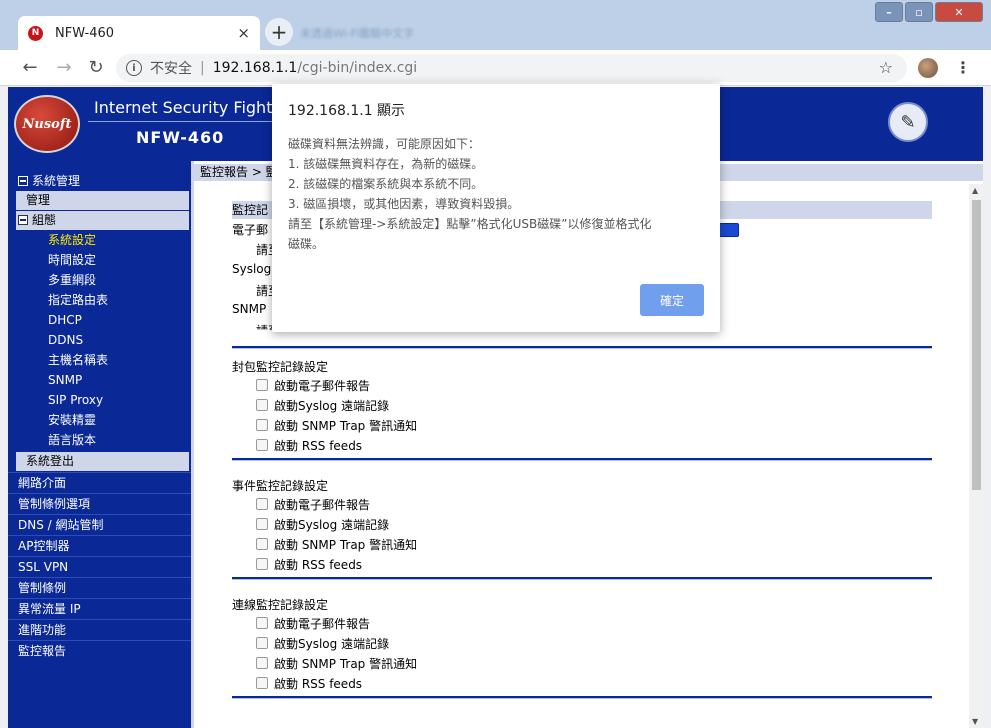 The height and width of the screenshot is (728, 991). Describe the element at coordinates (347, 111) in the screenshot. I see `dialog-title: 192.168.1.1 顯示` at that location.